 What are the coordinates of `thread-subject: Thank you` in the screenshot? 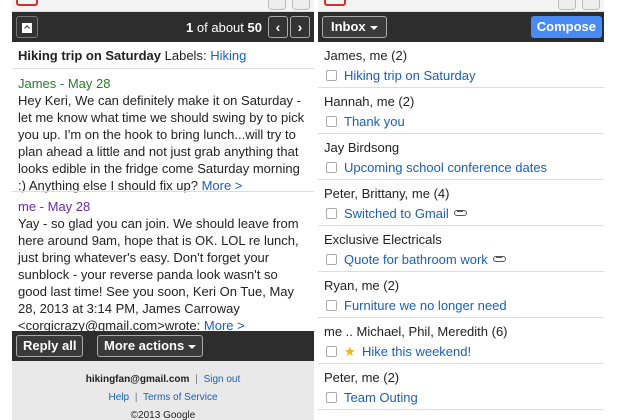 It's located at (374, 121).